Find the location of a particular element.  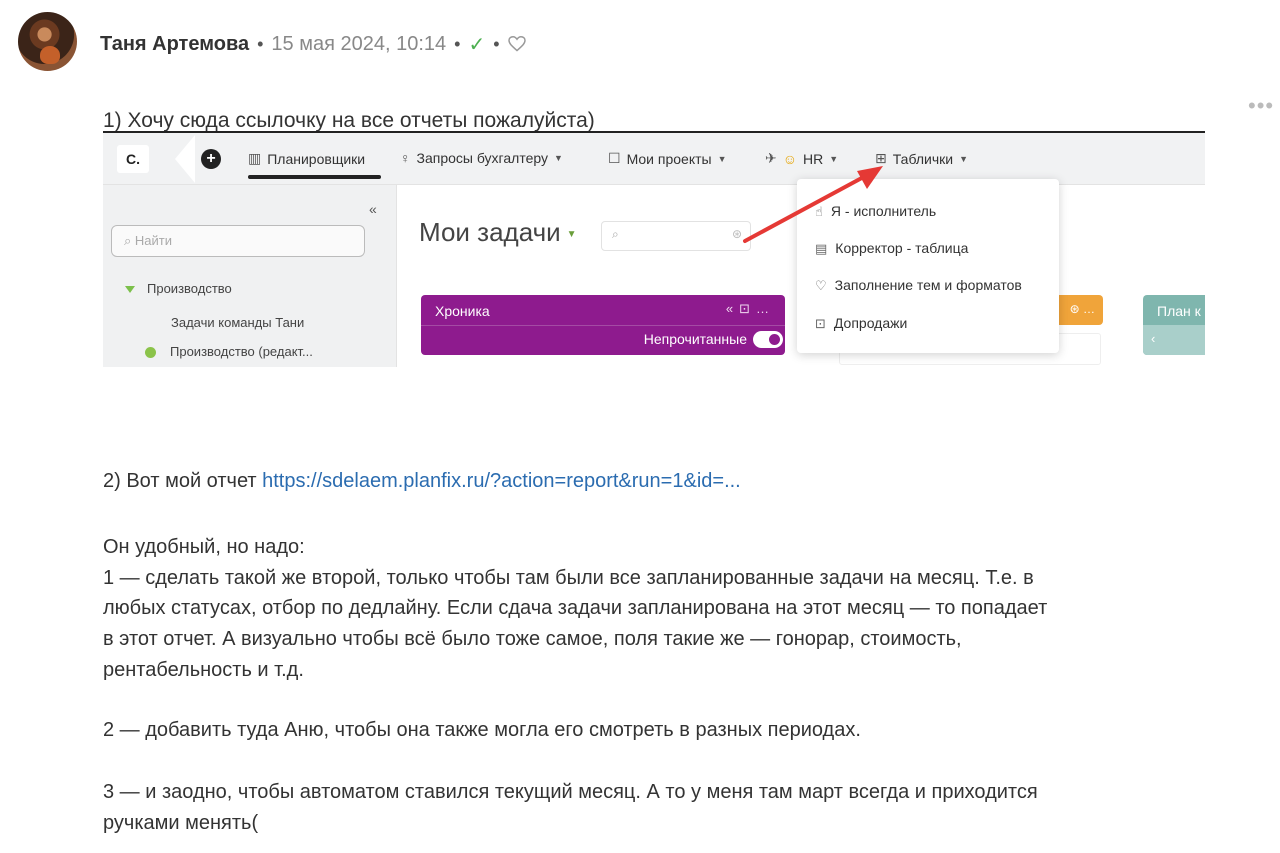

rocket-icon: ✈ is located at coordinates (771, 158).